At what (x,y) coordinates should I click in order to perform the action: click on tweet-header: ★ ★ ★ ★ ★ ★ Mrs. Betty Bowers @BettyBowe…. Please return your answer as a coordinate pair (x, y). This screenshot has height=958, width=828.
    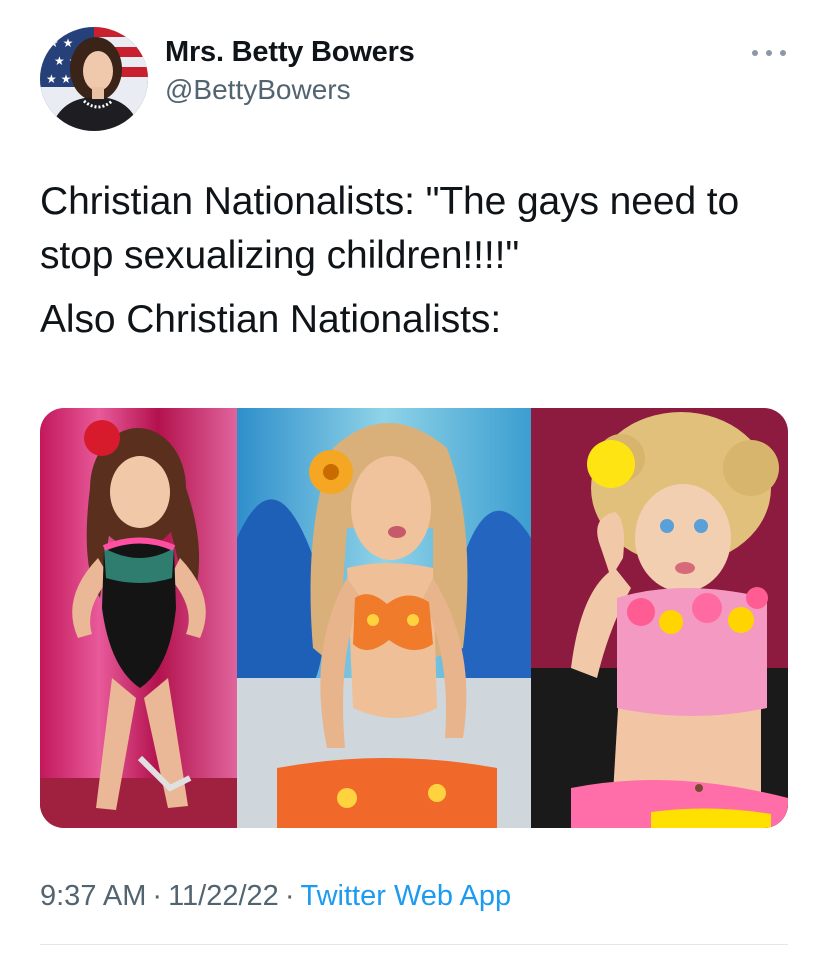
    Looking at the image, I should click on (414, 79).